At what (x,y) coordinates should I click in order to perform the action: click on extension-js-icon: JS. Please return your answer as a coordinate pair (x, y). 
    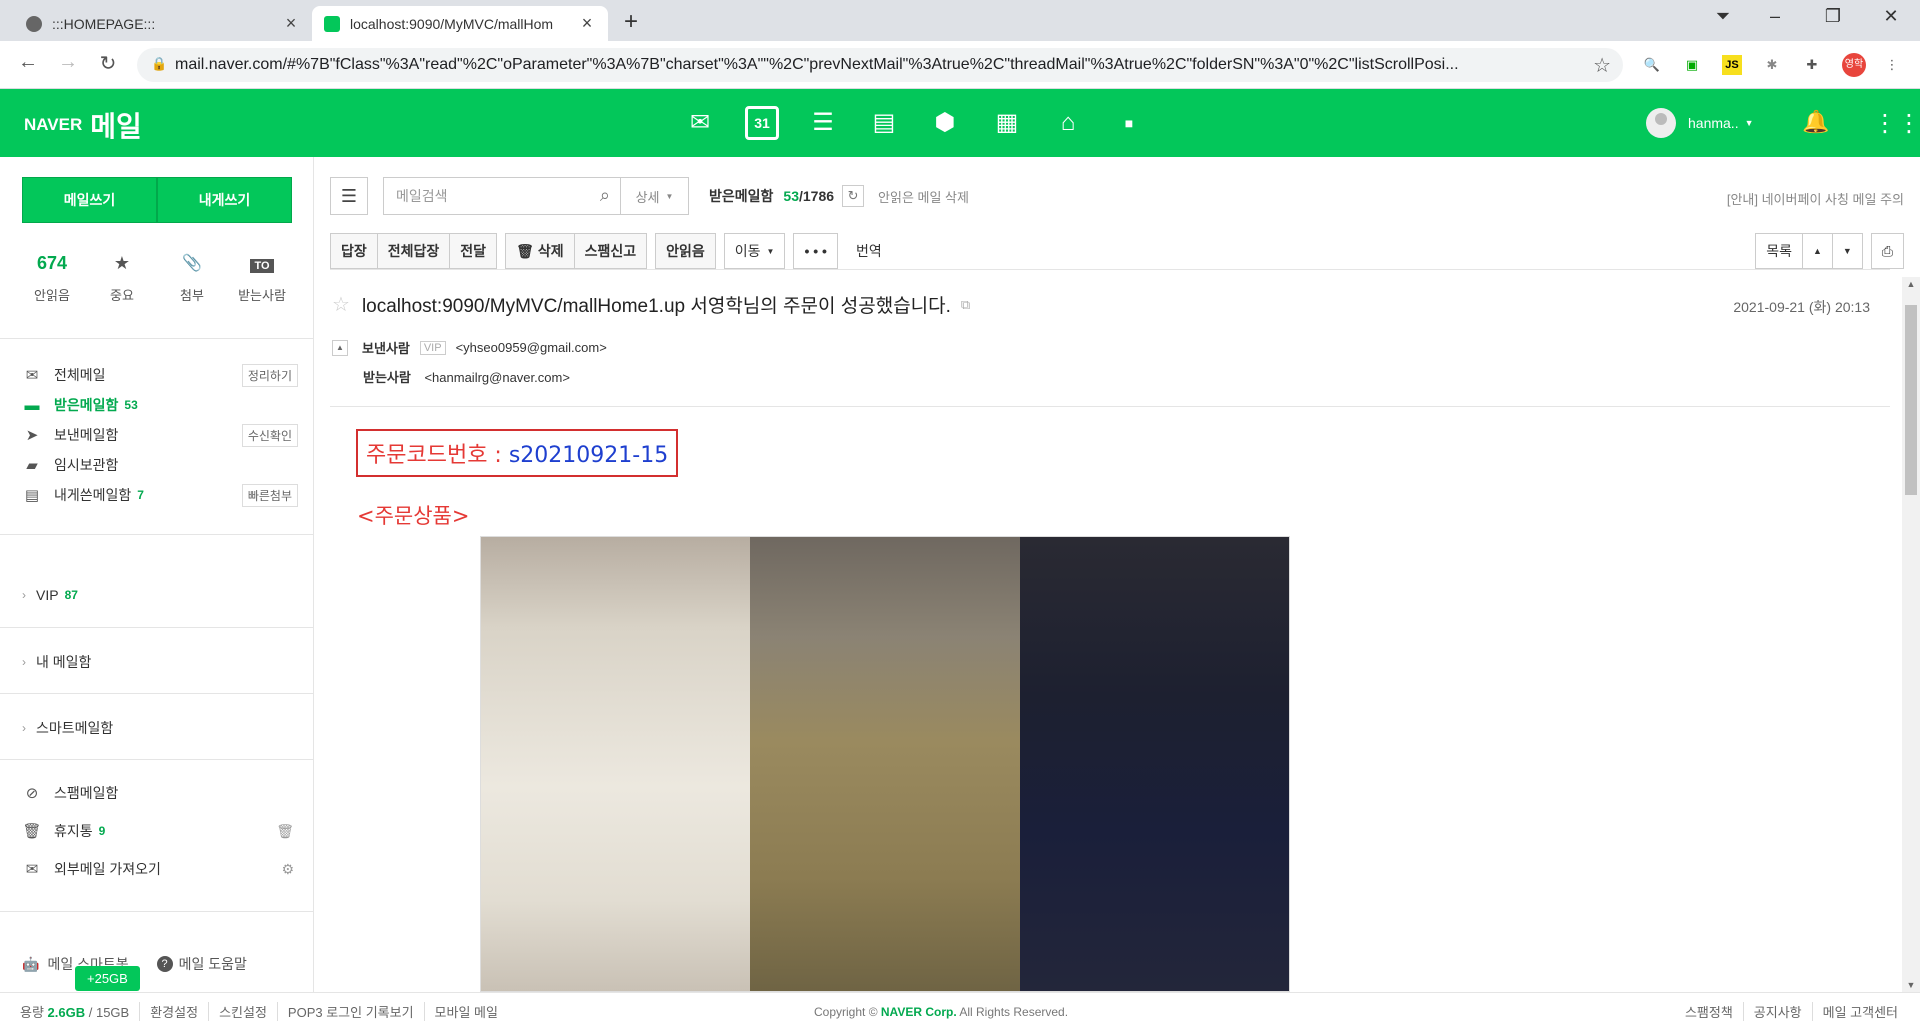
    Looking at the image, I should click on (1732, 65).